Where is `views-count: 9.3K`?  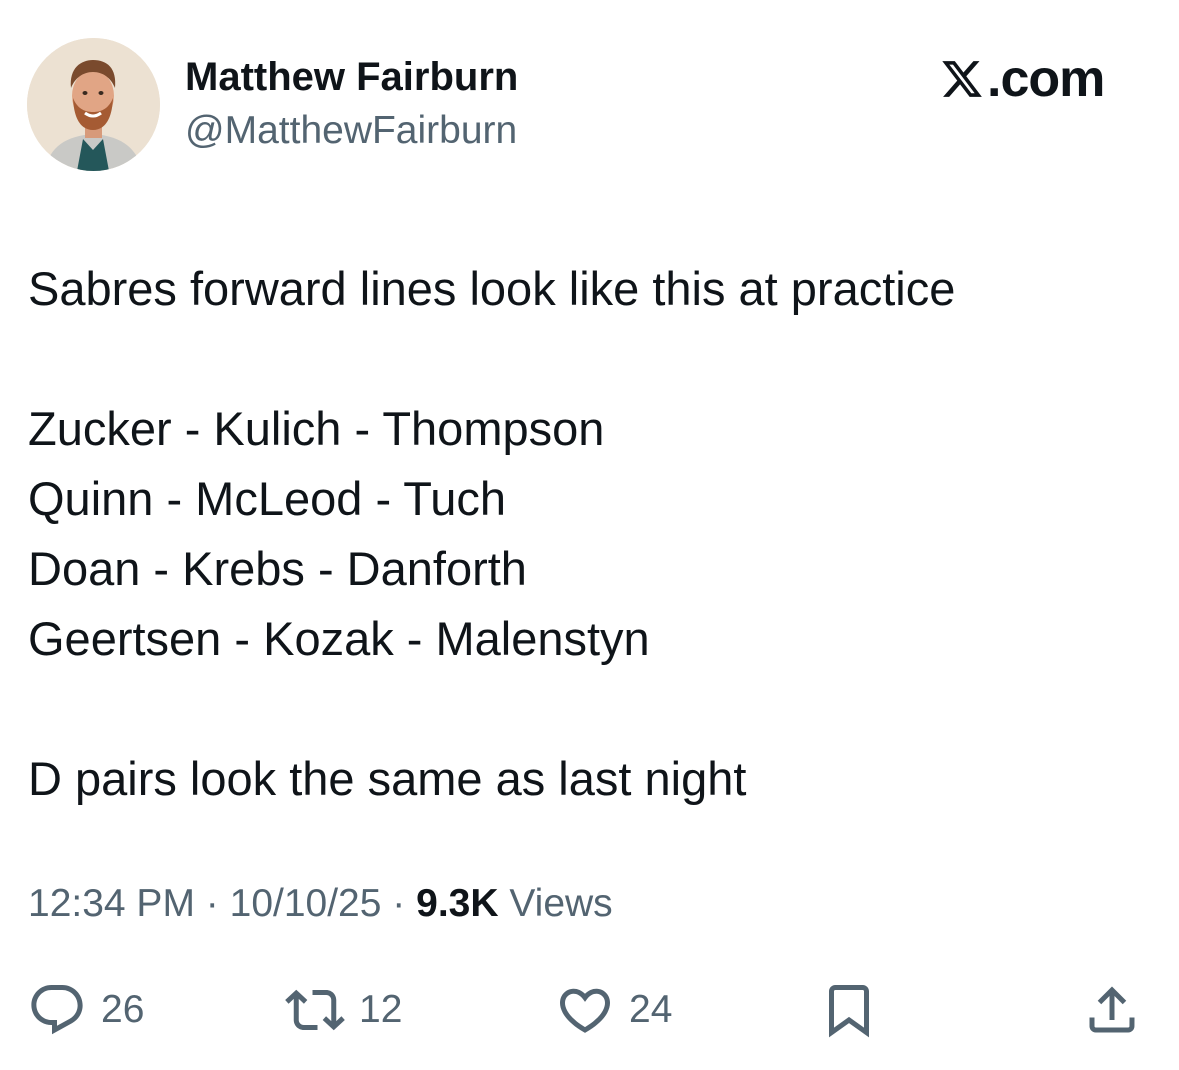 views-count: 9.3K is located at coordinates (457, 903).